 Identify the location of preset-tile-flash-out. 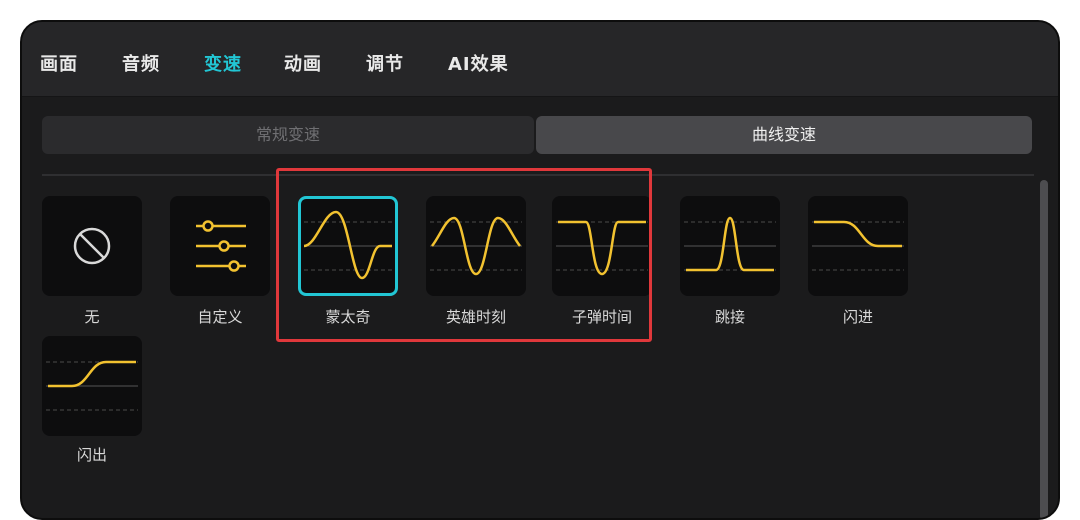
(92, 386).